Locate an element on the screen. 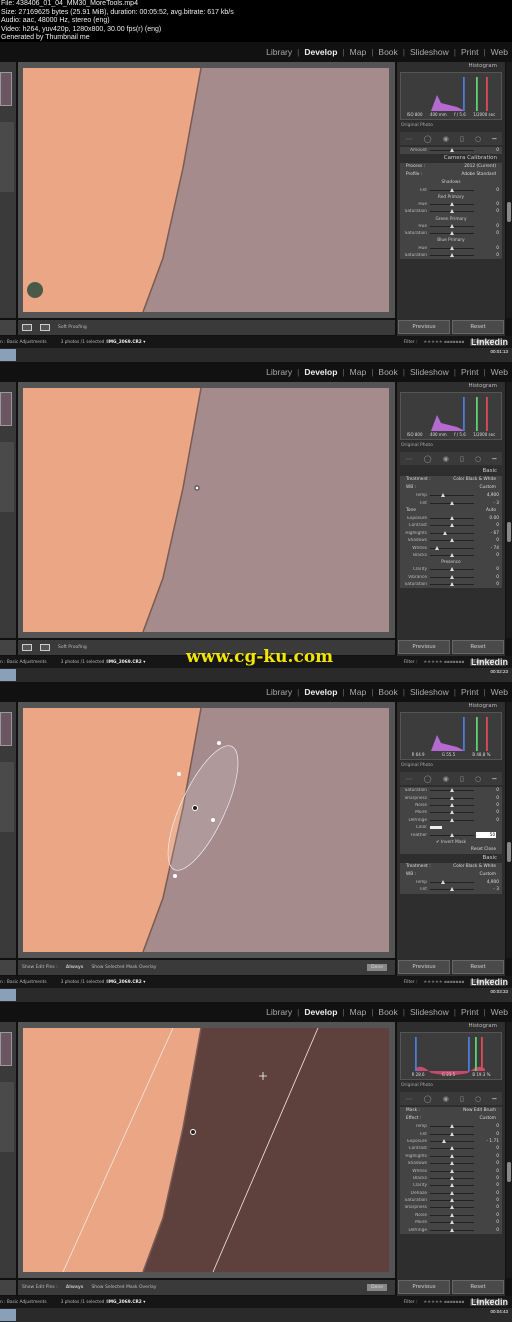 The image size is (512, 1322). before-after-icon is located at coordinates (45, 327).